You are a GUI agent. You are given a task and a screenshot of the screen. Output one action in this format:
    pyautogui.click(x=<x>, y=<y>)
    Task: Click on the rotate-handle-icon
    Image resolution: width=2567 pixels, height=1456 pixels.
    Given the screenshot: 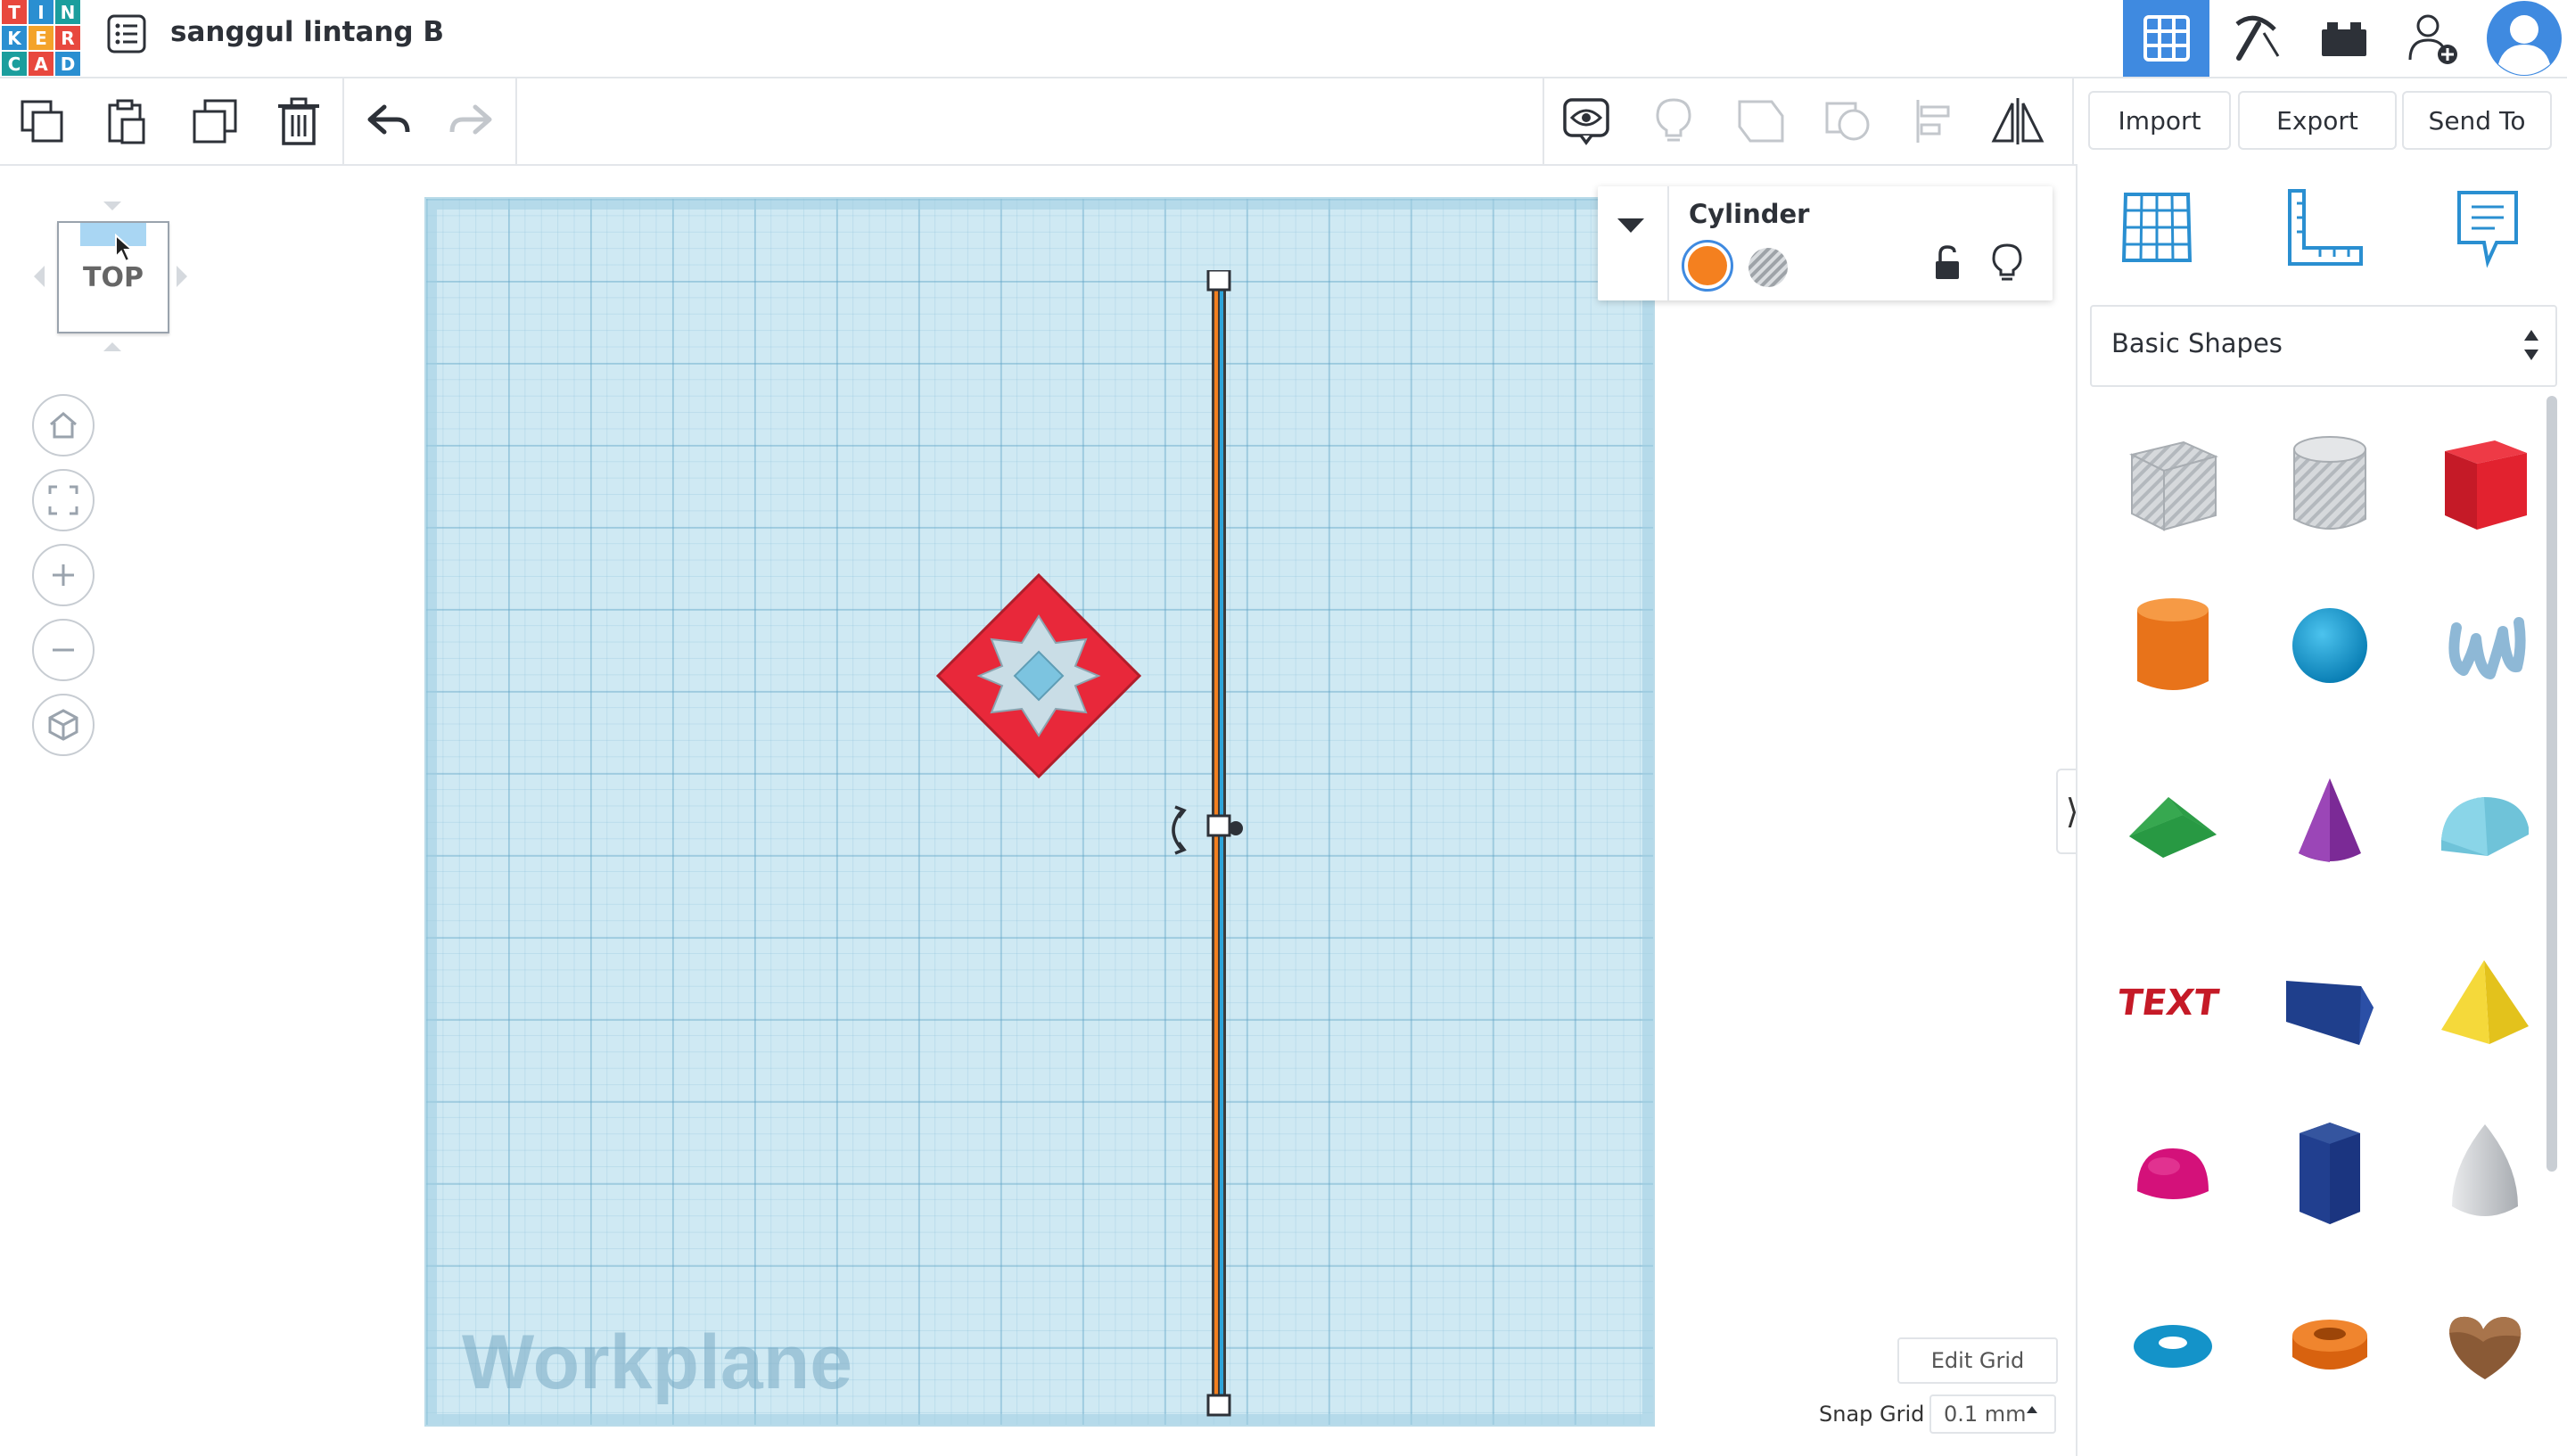 What is the action you would take?
    pyautogui.click(x=1173, y=830)
    